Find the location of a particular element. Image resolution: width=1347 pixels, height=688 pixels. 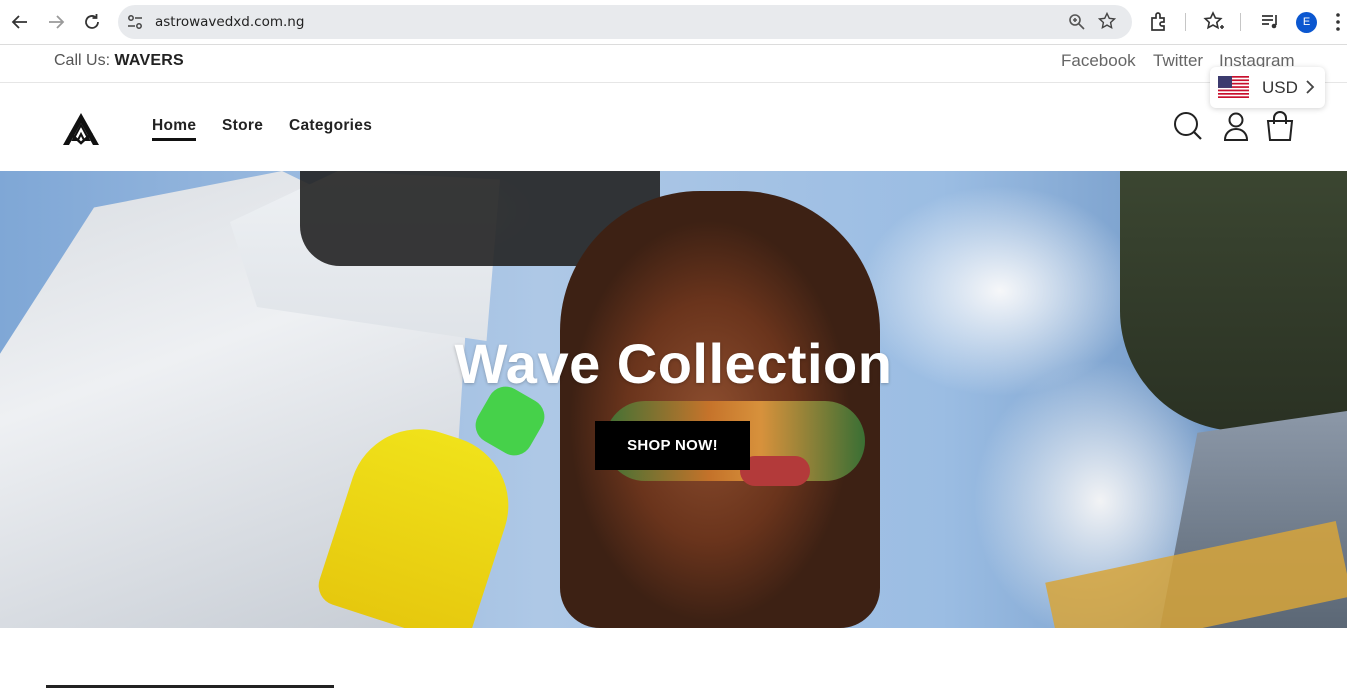

zoom-icon is located at coordinates (1077, 22).